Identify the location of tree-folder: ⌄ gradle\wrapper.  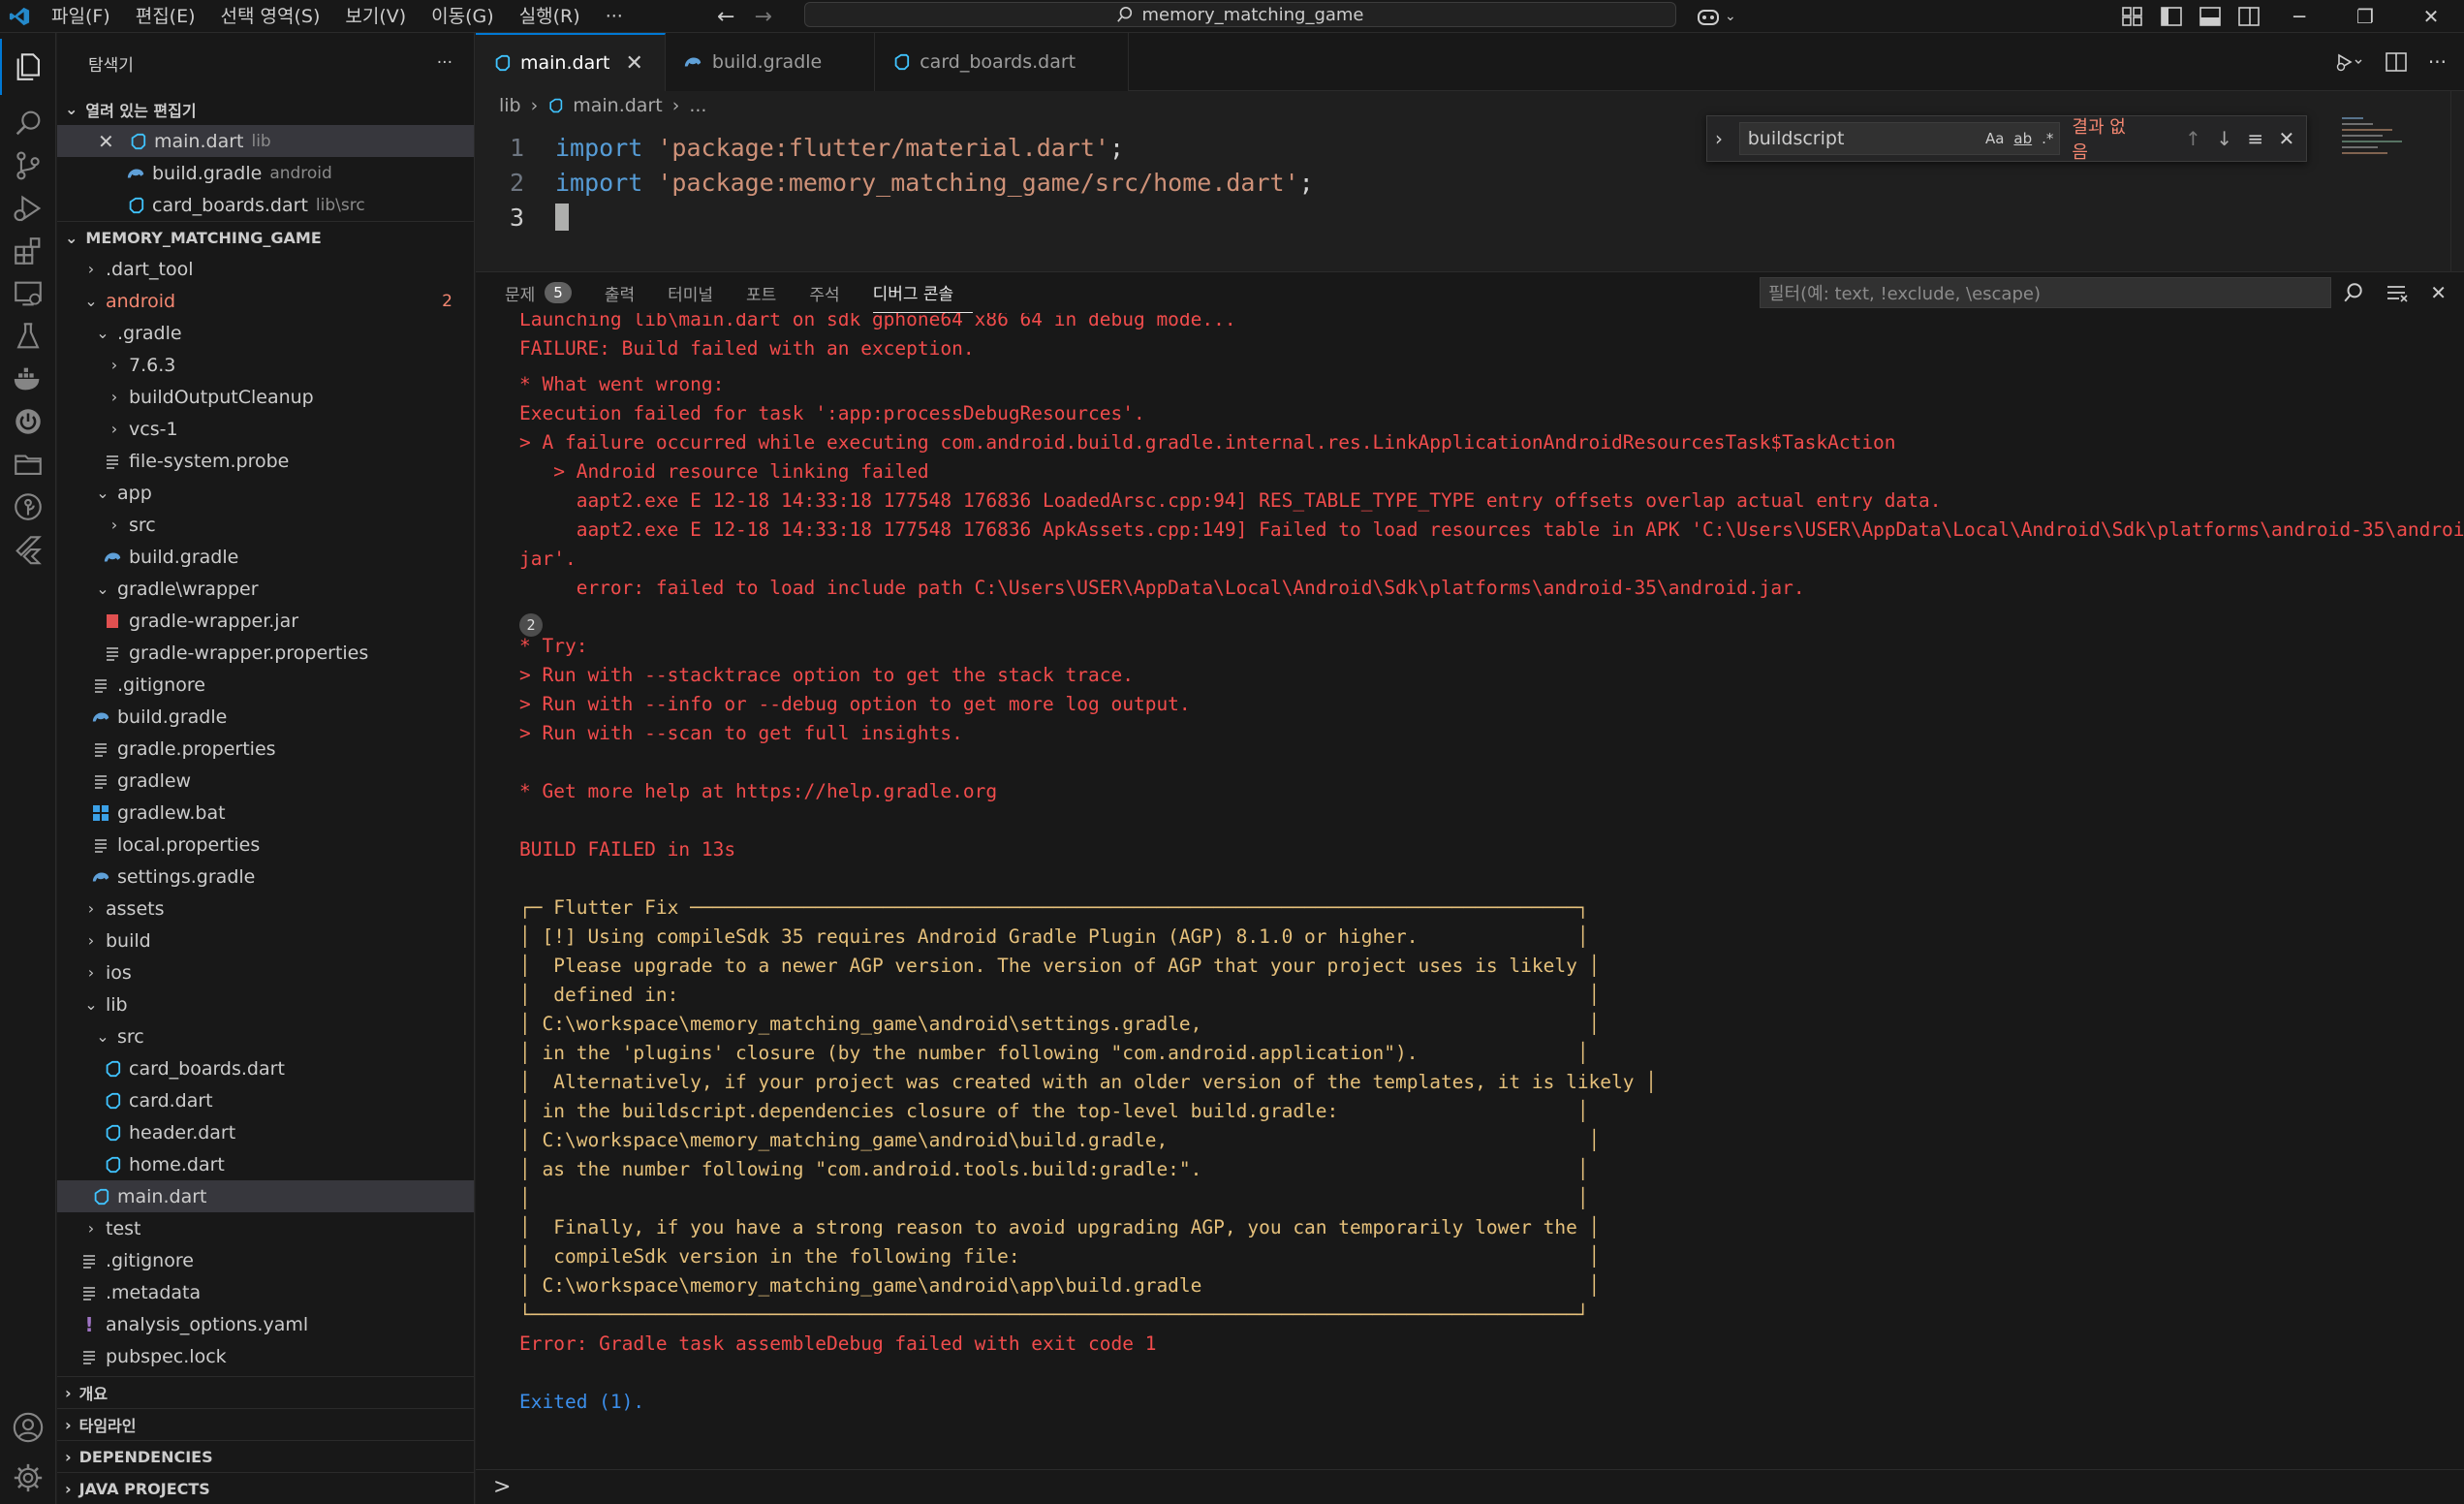
(265, 589).